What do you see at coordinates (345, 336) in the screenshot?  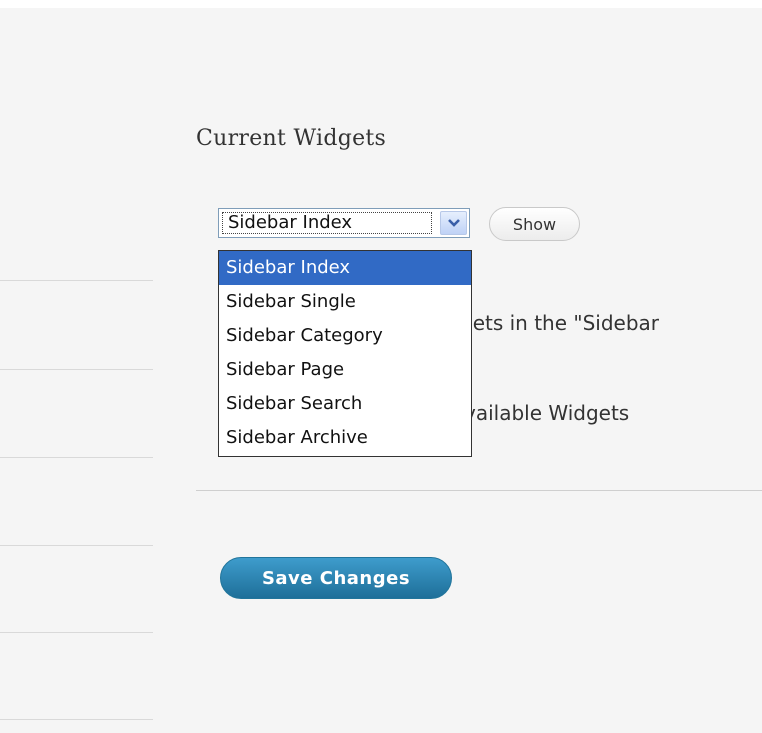 I see `option-sidebar-category: Sidebar Category` at bounding box center [345, 336].